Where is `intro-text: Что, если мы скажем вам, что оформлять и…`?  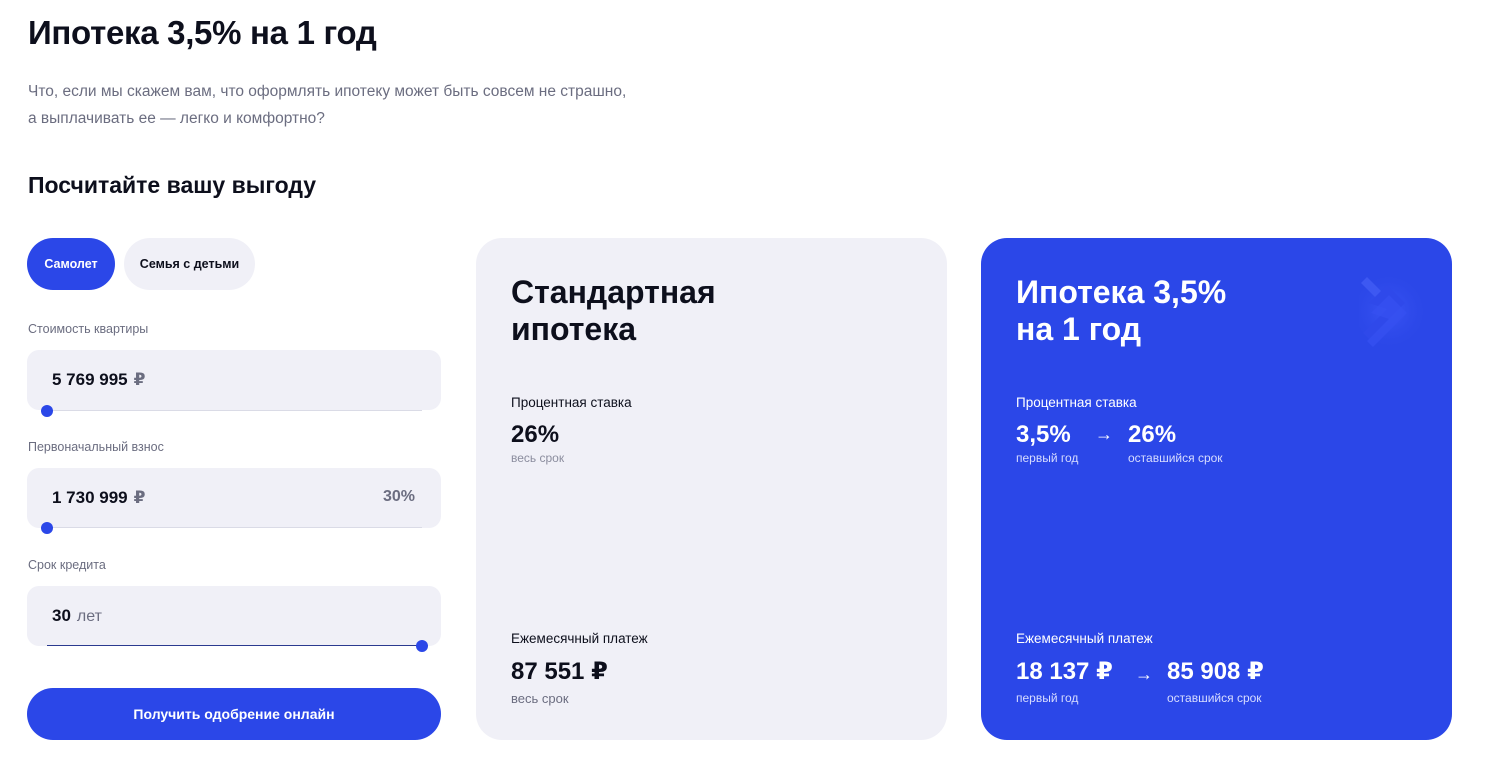
intro-text: Что, если мы скажем вам, что оформлять и… is located at coordinates (327, 105).